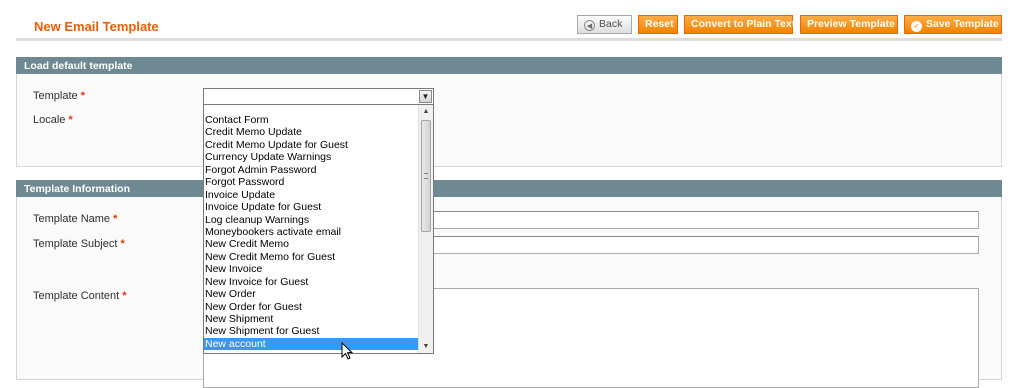 The width and height of the screenshot is (1024, 388). I want to click on section-header: Template Information, so click(509, 188).